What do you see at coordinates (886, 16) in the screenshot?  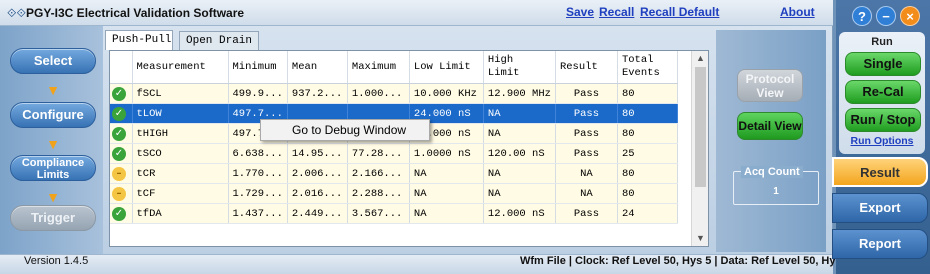 I see `minimize-icon: −` at bounding box center [886, 16].